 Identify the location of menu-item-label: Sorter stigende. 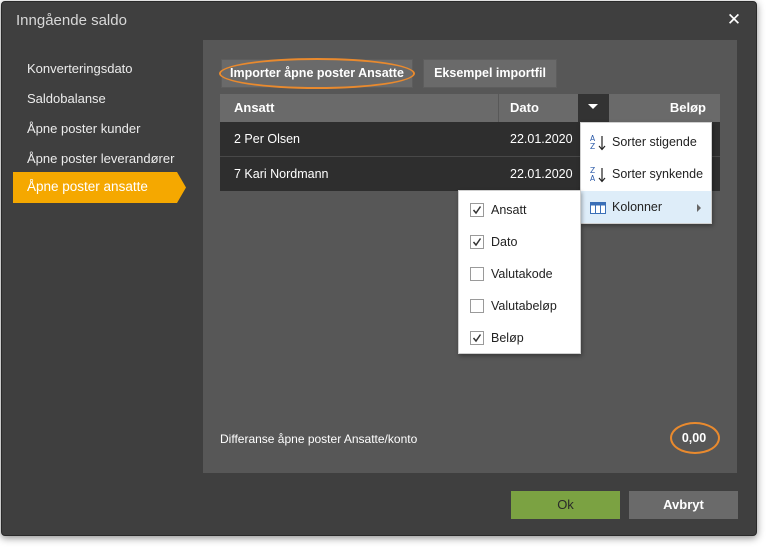
(654, 142).